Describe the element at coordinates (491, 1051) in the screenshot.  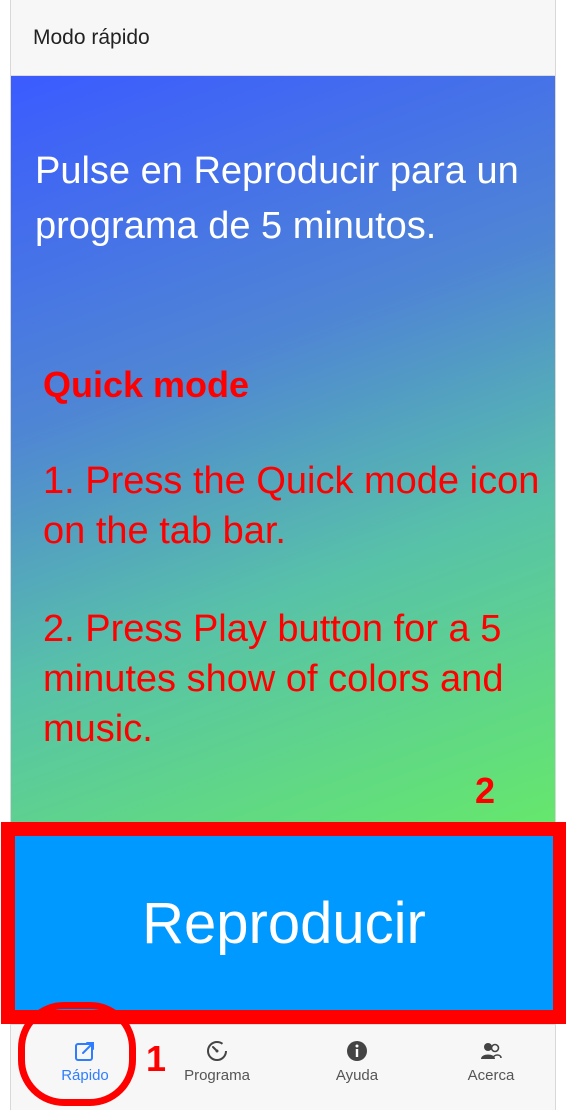
I see `people-icon` at that location.